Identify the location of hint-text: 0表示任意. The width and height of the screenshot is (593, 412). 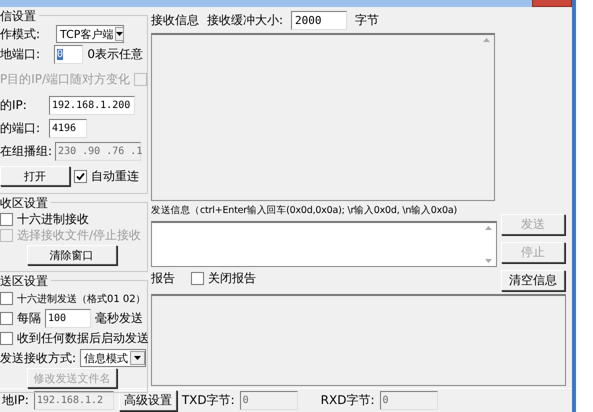
(115, 54).